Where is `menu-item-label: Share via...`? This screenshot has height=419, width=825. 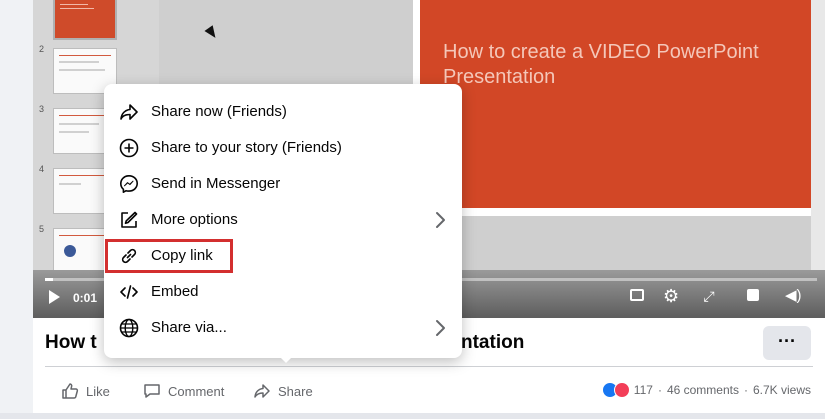
menu-item-label: Share via... is located at coordinates (189, 327).